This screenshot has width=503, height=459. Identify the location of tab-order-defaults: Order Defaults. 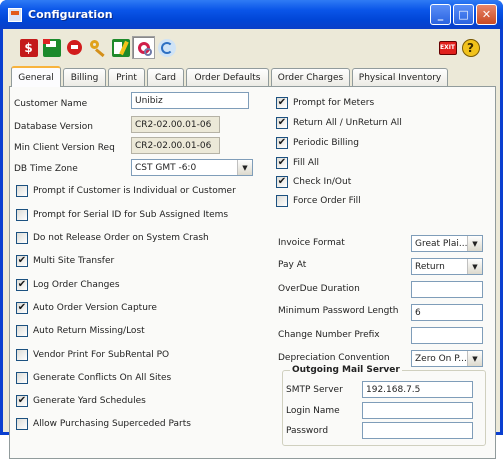
(227, 77).